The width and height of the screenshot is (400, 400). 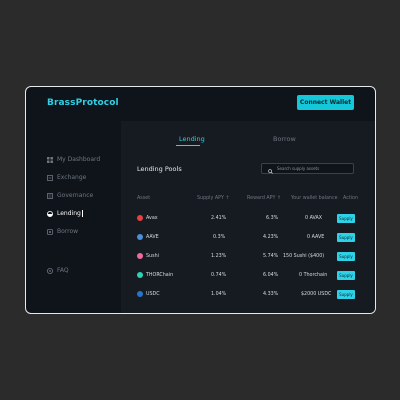 I want to click on asset-cell: Sushi, so click(x=148, y=256).